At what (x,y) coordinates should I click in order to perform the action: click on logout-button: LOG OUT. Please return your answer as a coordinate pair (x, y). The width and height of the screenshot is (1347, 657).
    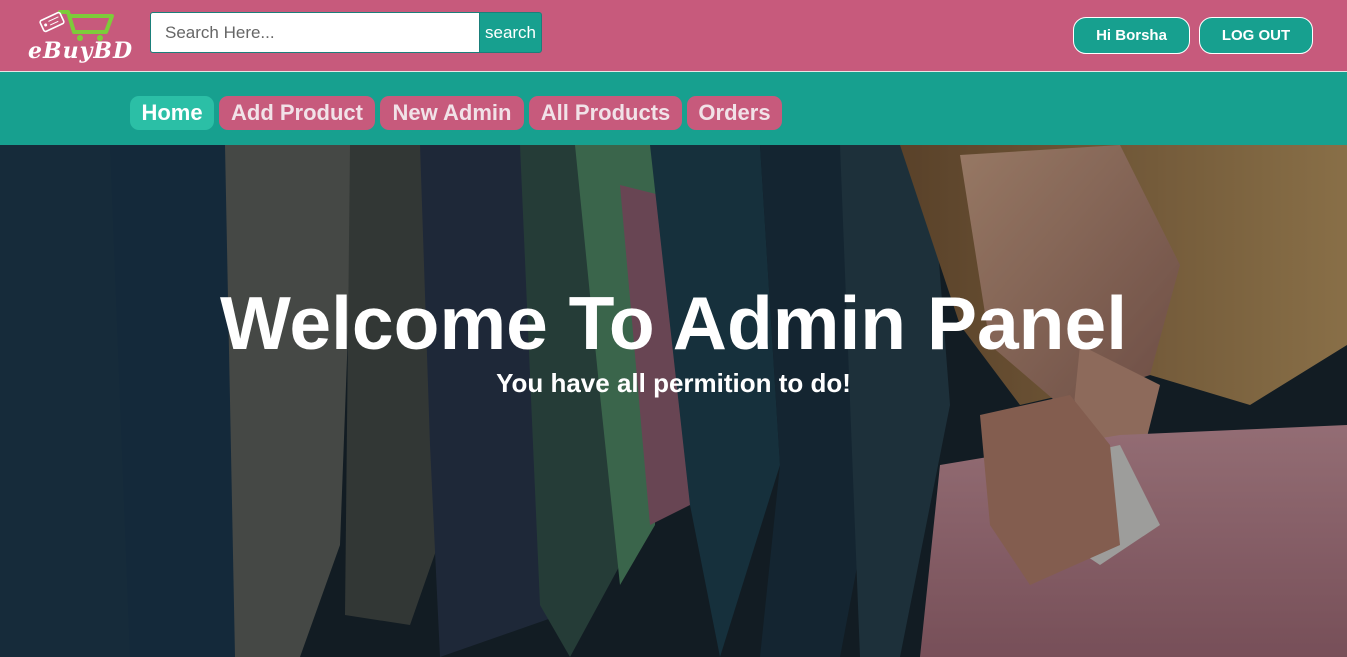
    Looking at the image, I should click on (1256, 35).